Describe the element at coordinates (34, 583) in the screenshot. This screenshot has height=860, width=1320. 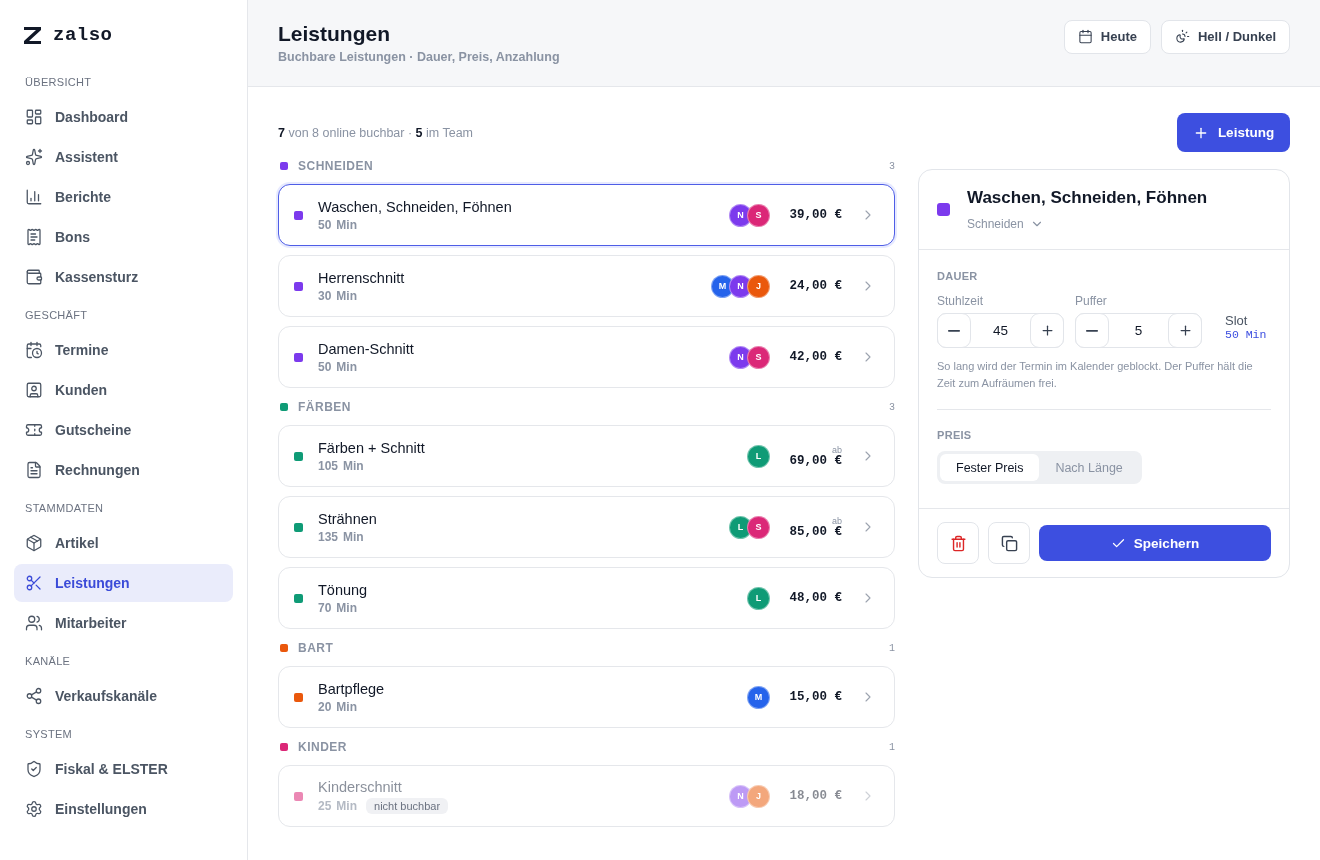
I see `scissors-icon` at that location.